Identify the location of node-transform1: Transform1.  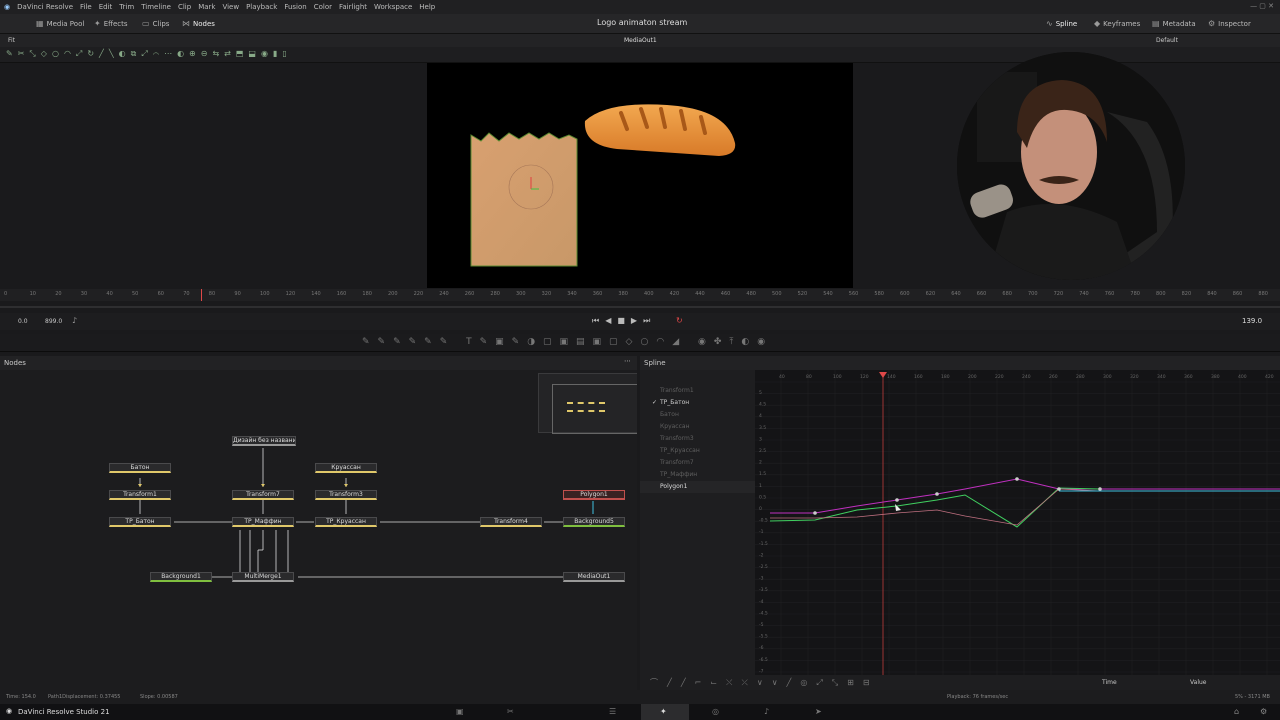
(140, 495).